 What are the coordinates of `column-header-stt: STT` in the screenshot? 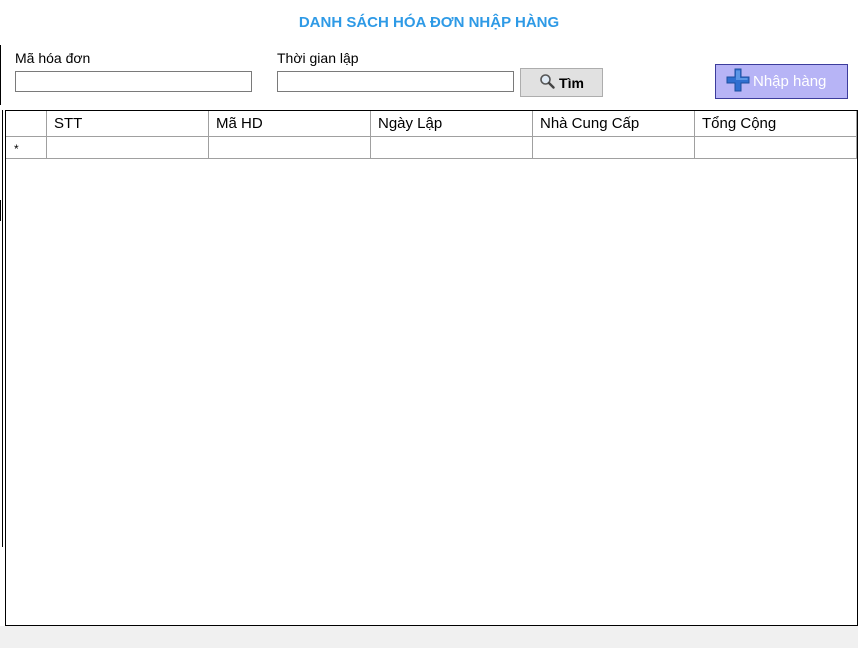 It's located at (128, 124).